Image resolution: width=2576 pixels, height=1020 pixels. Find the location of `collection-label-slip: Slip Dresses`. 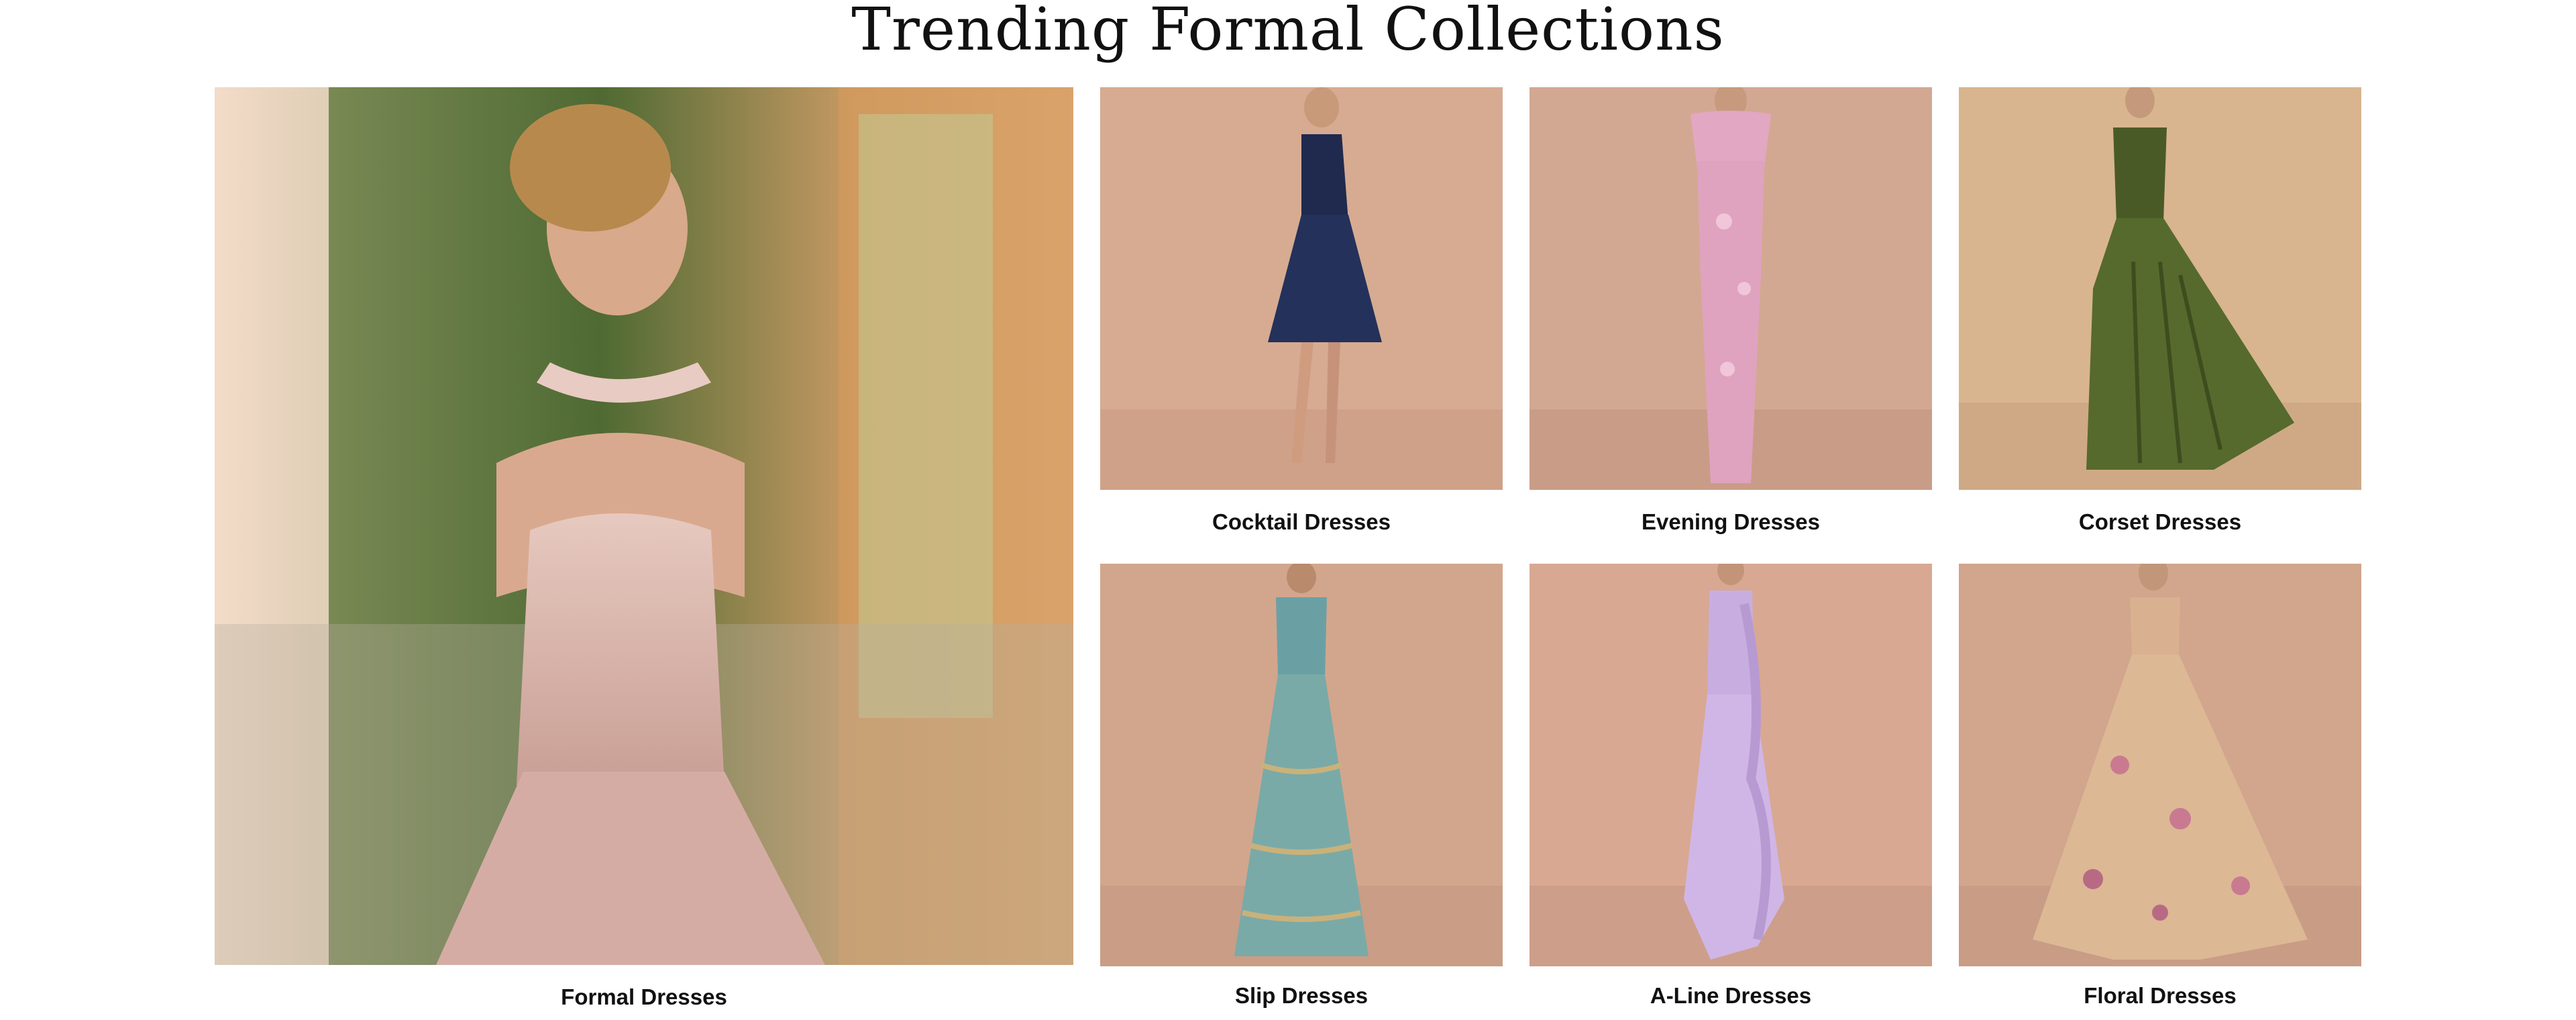

collection-label-slip: Slip Dresses is located at coordinates (1301, 995).